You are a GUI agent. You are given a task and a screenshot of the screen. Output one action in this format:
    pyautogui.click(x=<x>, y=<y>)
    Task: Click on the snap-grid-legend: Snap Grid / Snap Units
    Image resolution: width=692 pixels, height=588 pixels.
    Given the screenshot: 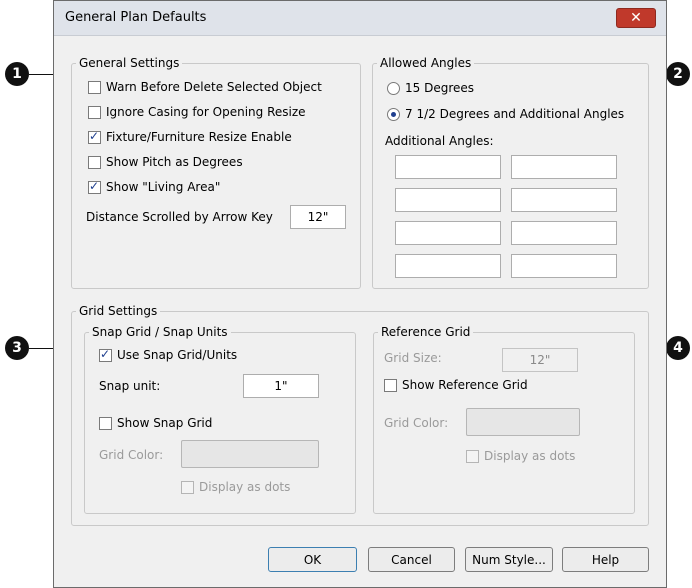 What is the action you would take?
    pyautogui.click(x=160, y=332)
    